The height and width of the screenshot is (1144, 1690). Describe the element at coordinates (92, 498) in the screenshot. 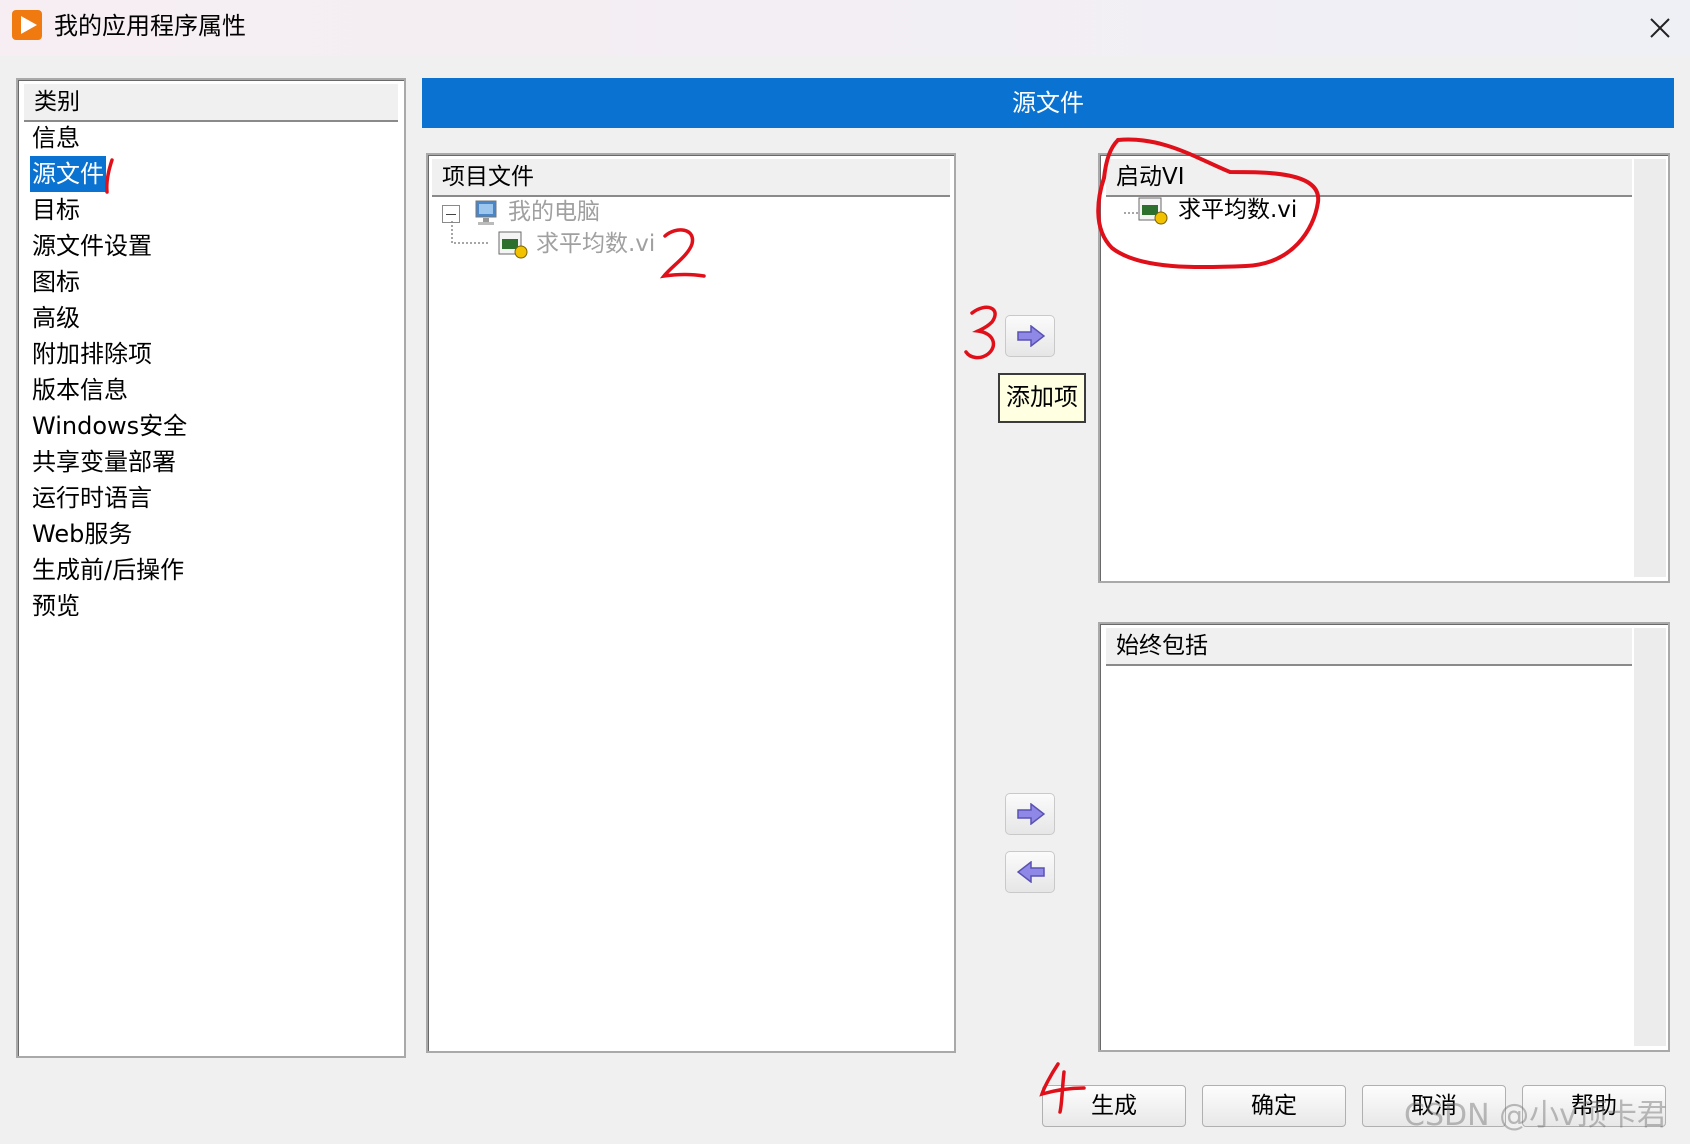

I see `category-item-runtime-languages: 运行时语言` at that location.